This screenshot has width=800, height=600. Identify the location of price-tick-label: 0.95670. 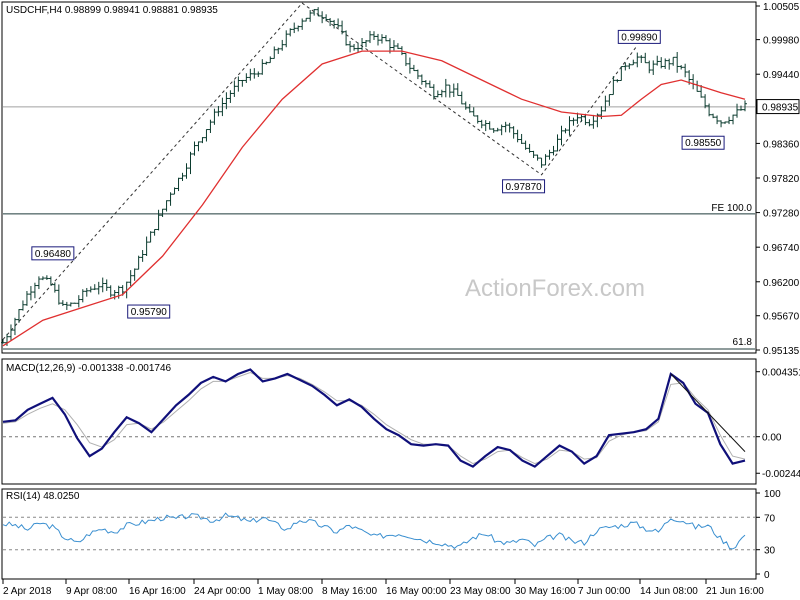
(781, 317).